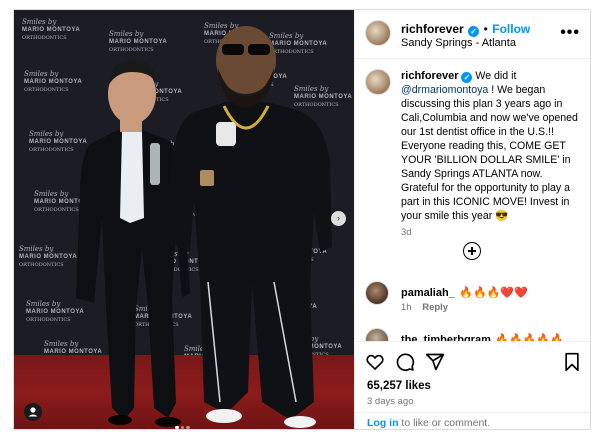 This screenshot has height=434, width=600. Describe the element at coordinates (428, 293) in the screenshot. I see `comment-username: pamaliah_` at that location.